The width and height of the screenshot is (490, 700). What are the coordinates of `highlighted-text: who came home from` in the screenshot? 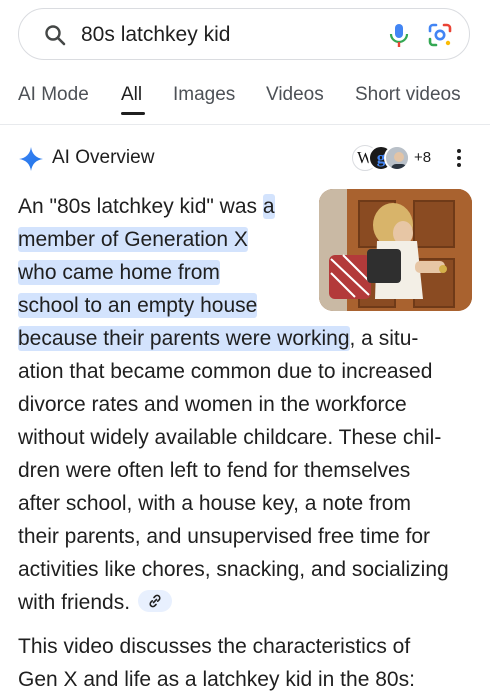 It's located at (119, 272).